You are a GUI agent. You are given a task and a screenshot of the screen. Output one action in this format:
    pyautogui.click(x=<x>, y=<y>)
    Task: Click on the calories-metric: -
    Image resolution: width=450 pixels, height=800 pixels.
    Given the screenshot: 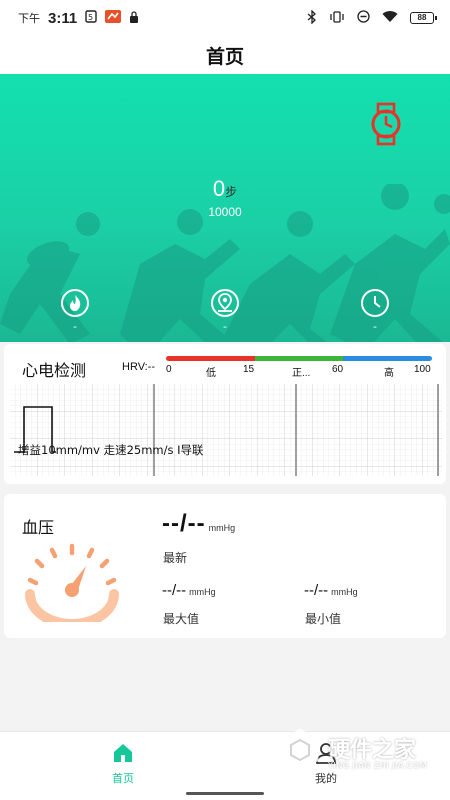 What is the action you would take?
    pyautogui.click(x=75, y=310)
    